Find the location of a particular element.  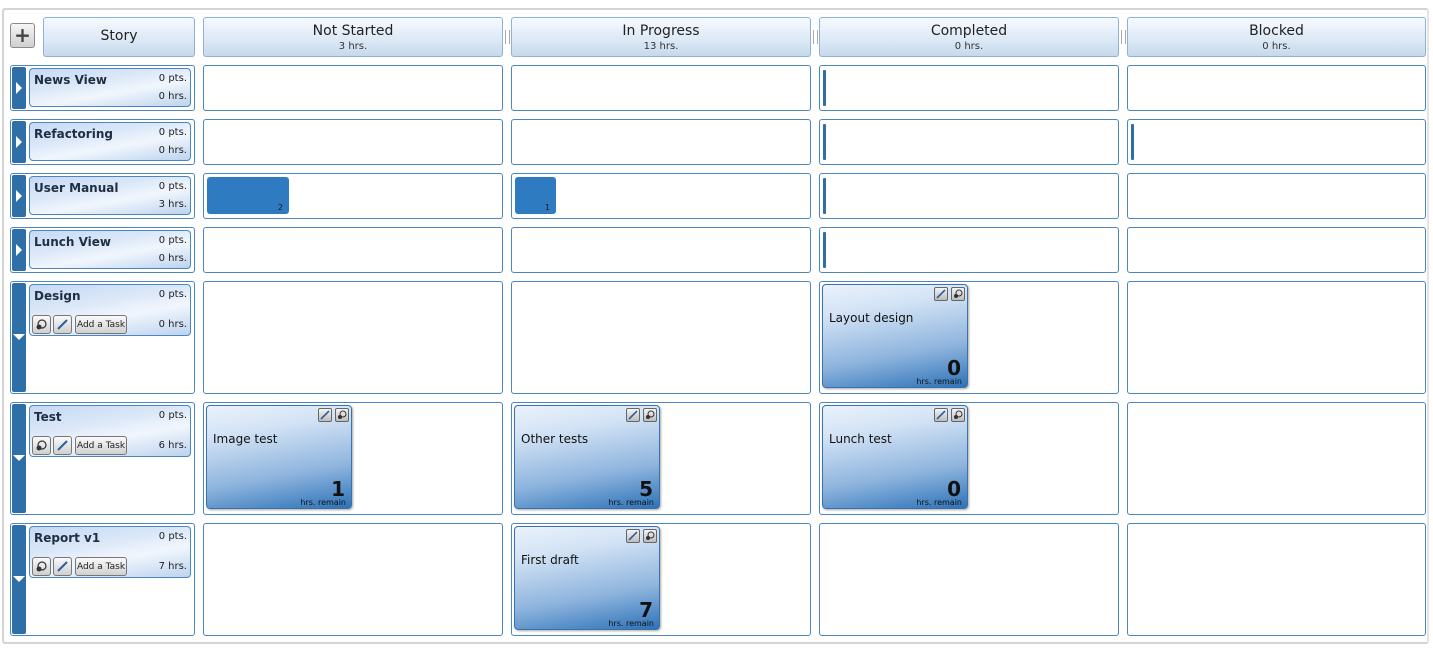

column-header-blocked: Blocked 0 hrs. is located at coordinates (1276, 37).